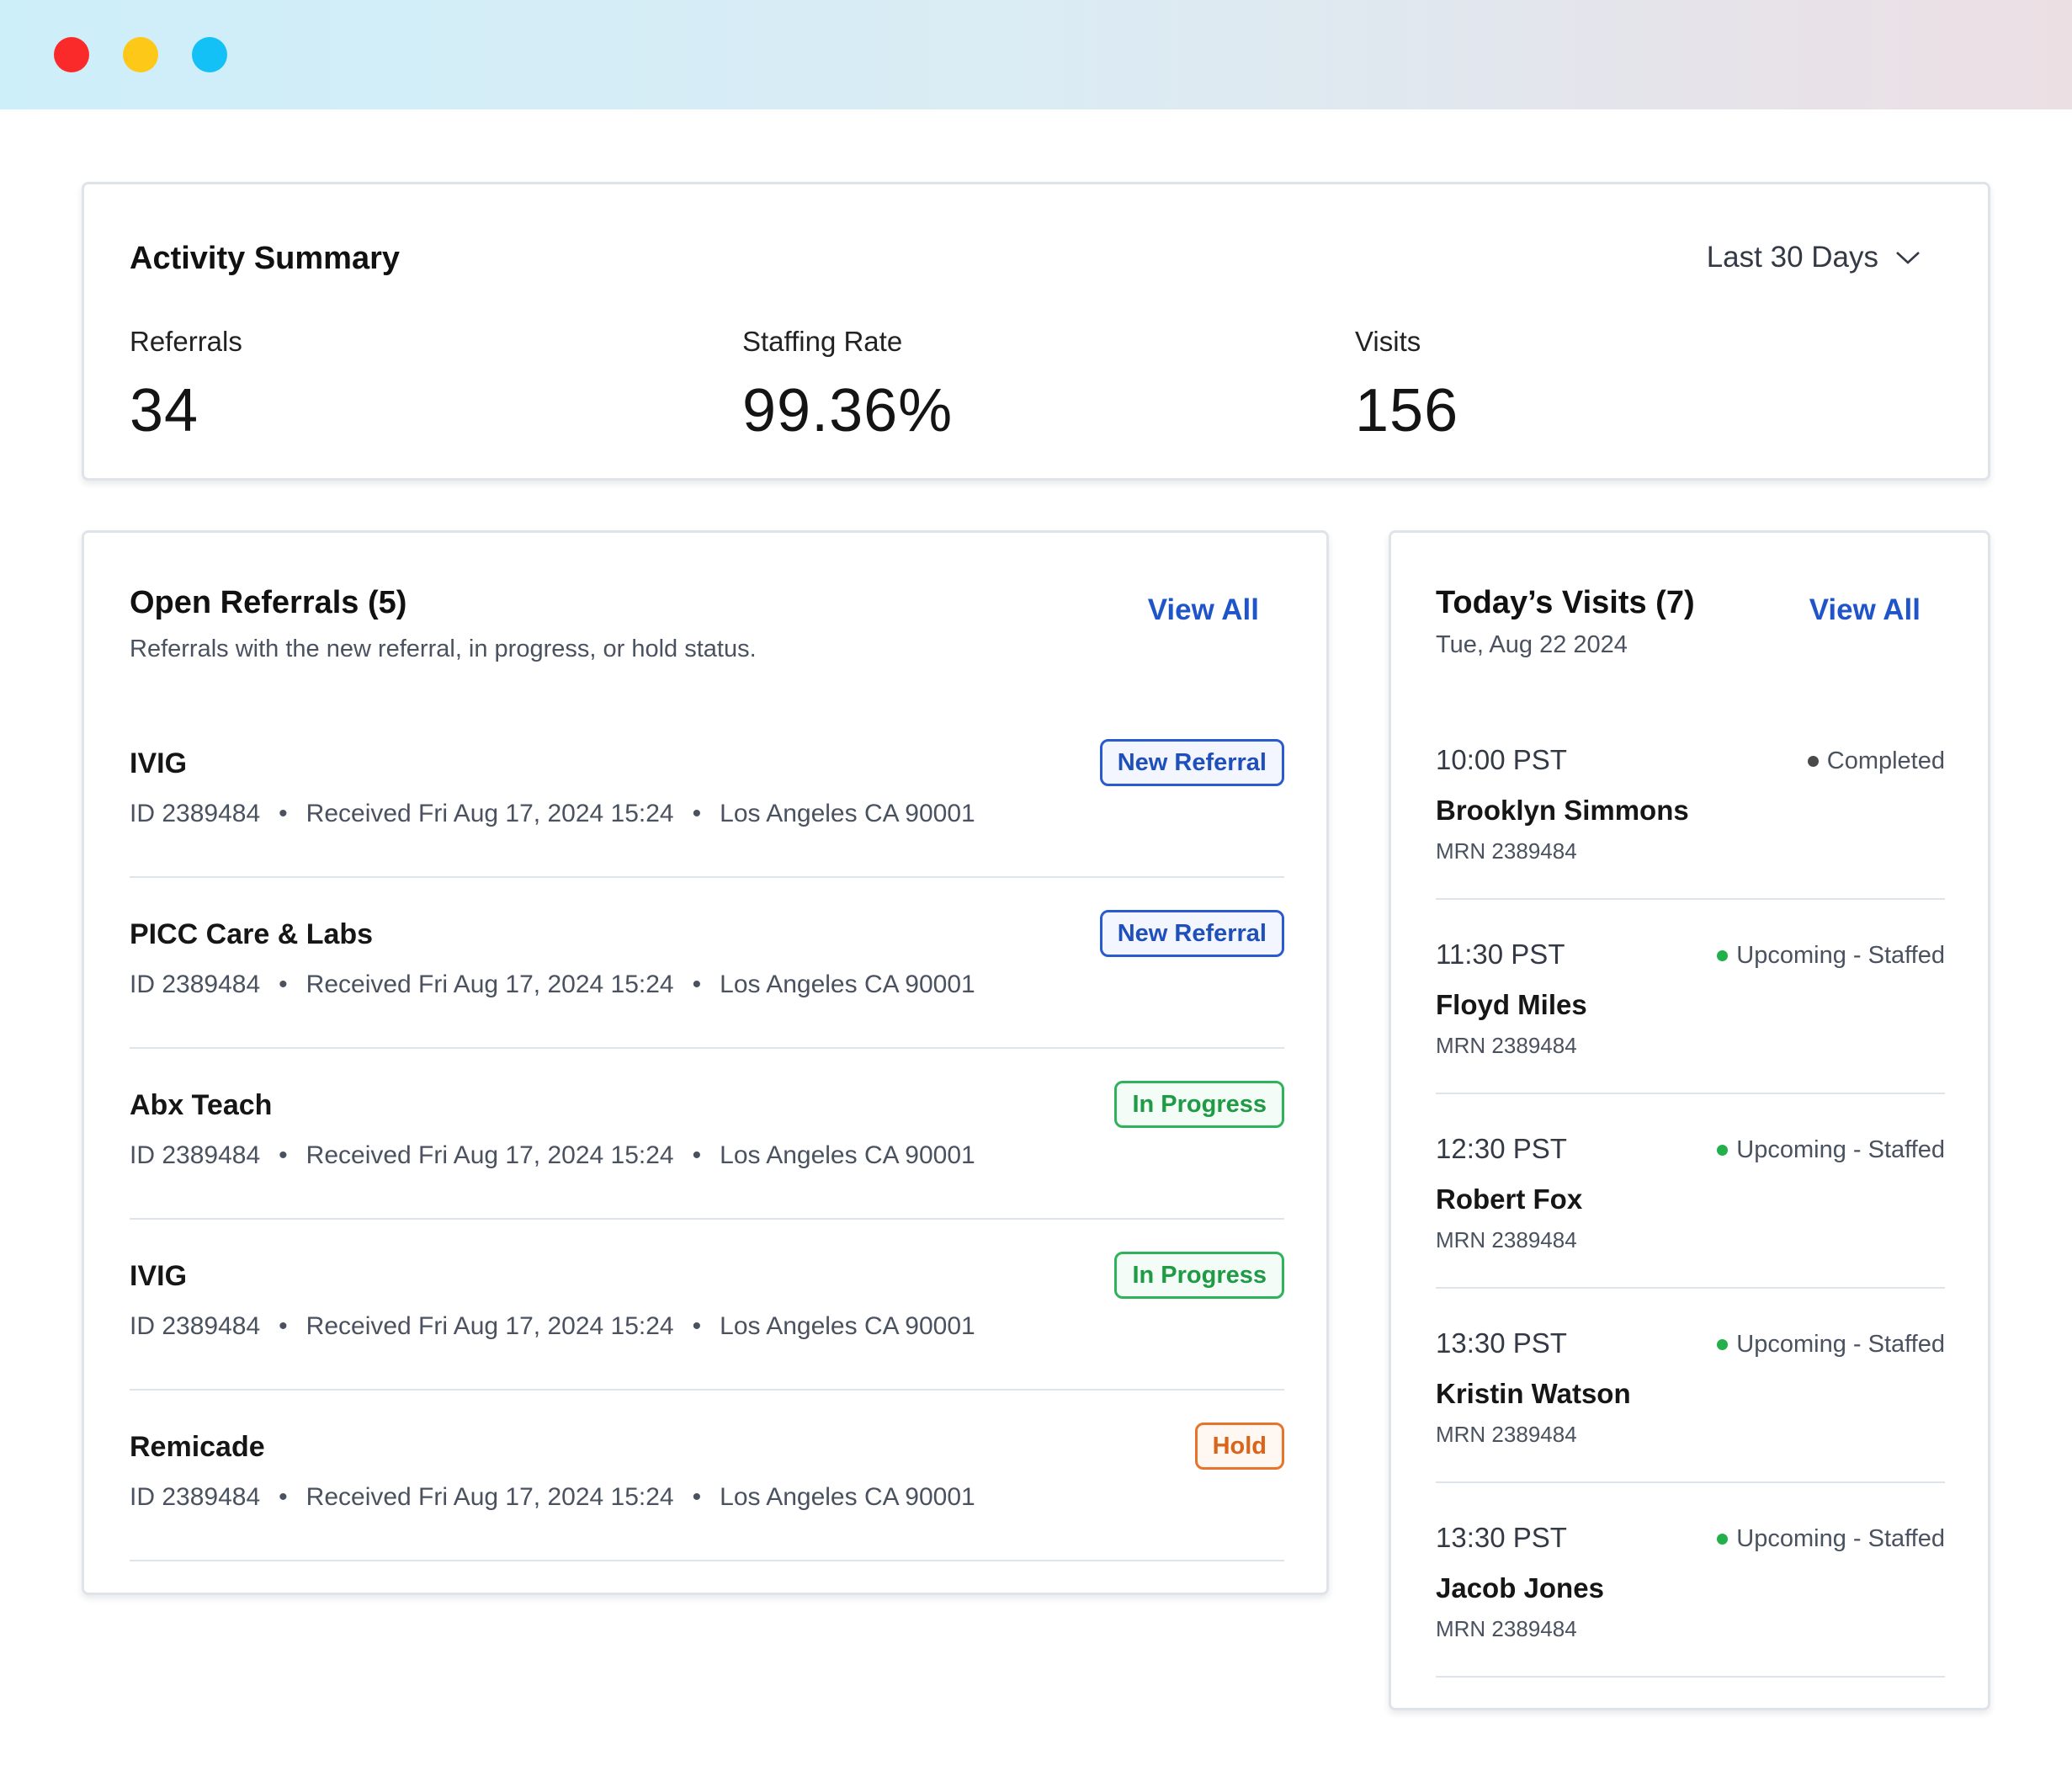  I want to click on metric-label: Staffing Rate, so click(822, 341).